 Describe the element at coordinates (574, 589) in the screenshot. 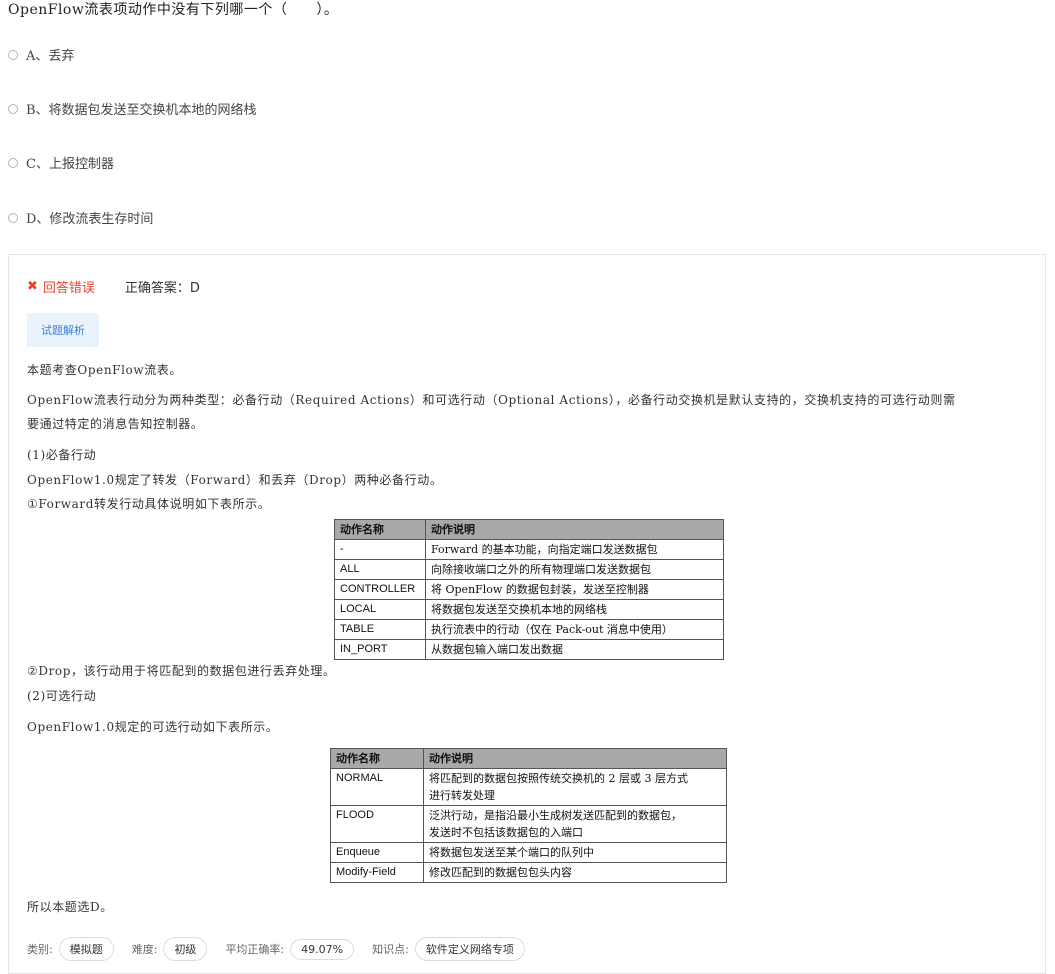

I see `action-desc: 将 OpenFlow 的数据包封装，发送至控制器` at that location.